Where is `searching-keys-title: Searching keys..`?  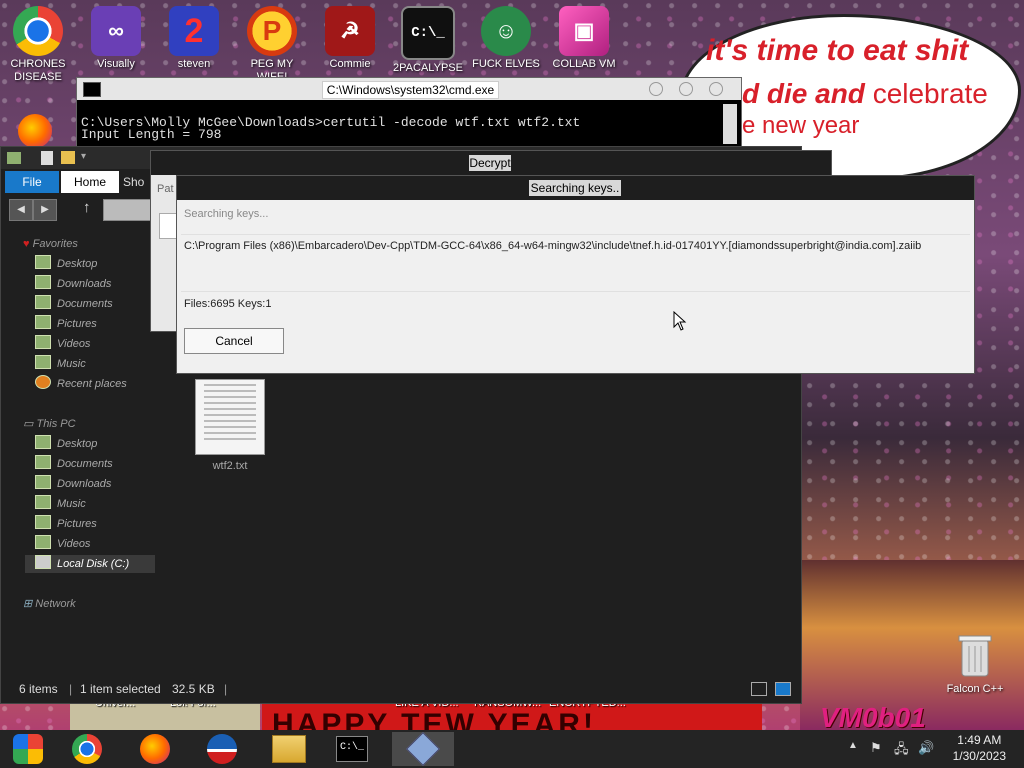
searching-keys-title: Searching keys.. is located at coordinates (575, 188).